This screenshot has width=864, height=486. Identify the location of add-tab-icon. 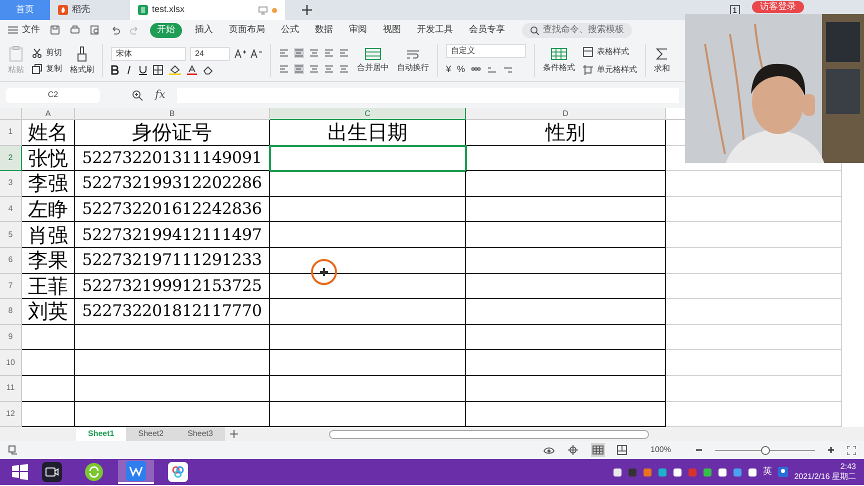
(307, 10).